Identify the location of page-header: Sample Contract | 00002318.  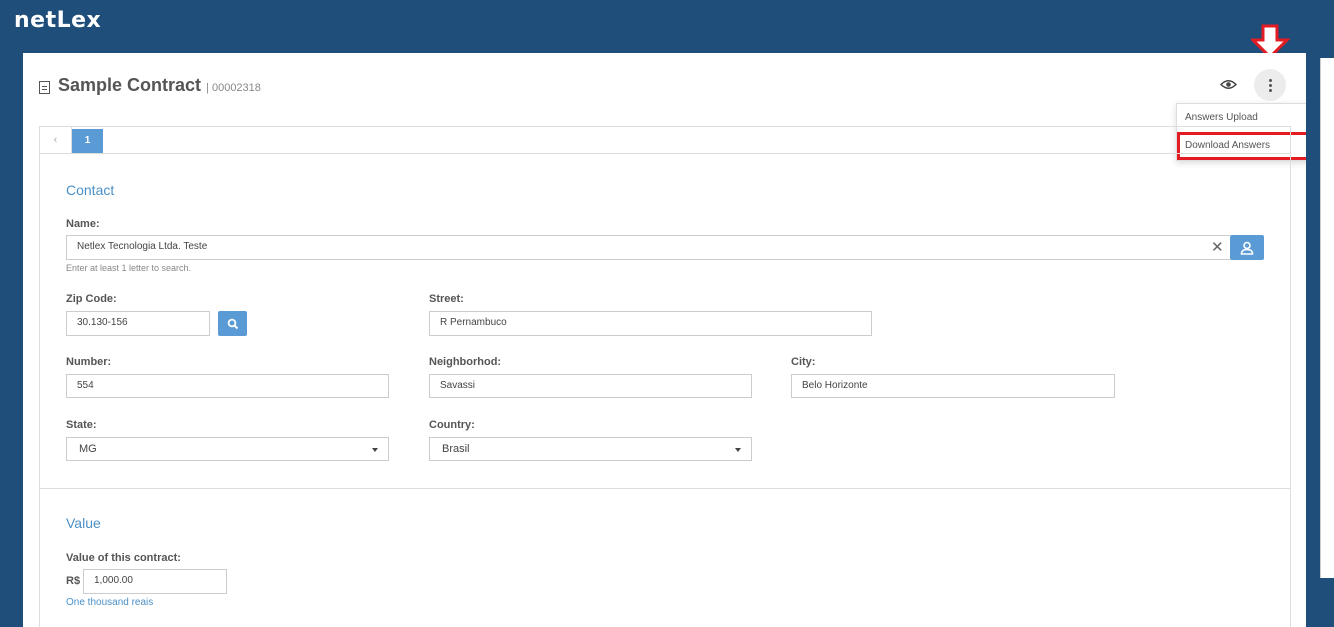
(150, 85).